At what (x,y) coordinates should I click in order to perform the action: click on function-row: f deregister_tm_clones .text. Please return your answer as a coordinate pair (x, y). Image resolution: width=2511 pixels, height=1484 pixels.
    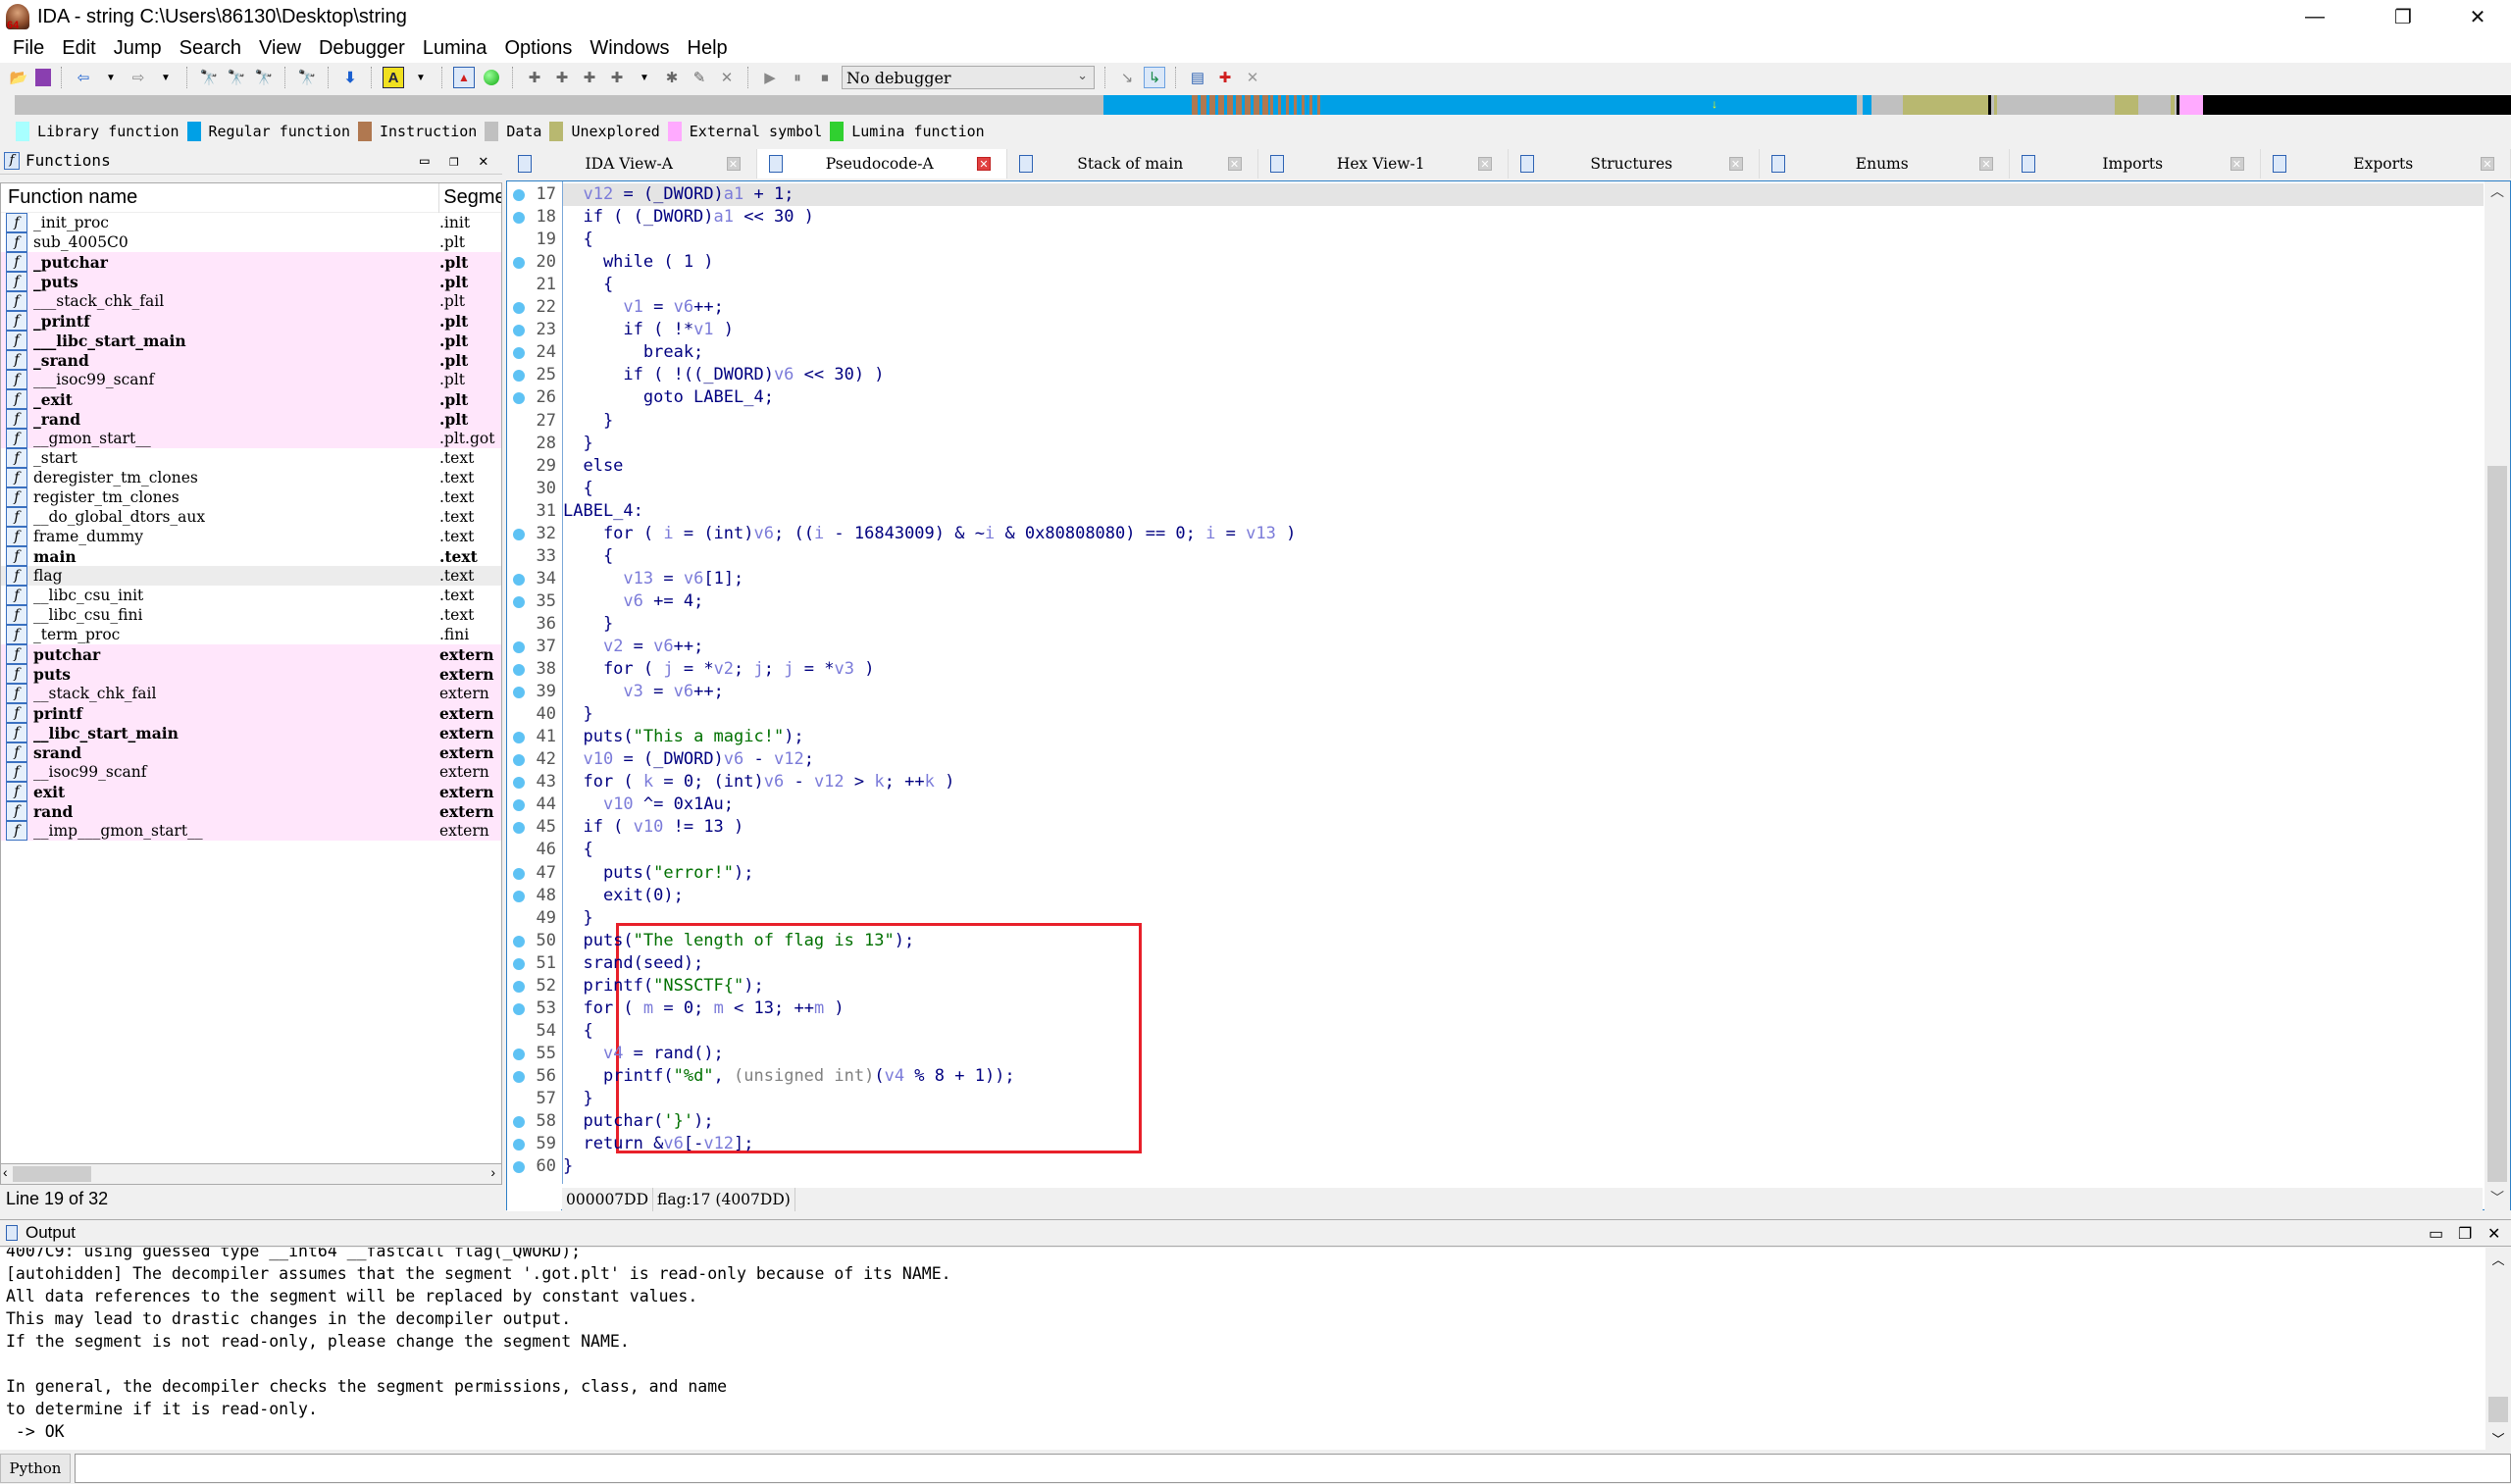
    Looking at the image, I should click on (251, 478).